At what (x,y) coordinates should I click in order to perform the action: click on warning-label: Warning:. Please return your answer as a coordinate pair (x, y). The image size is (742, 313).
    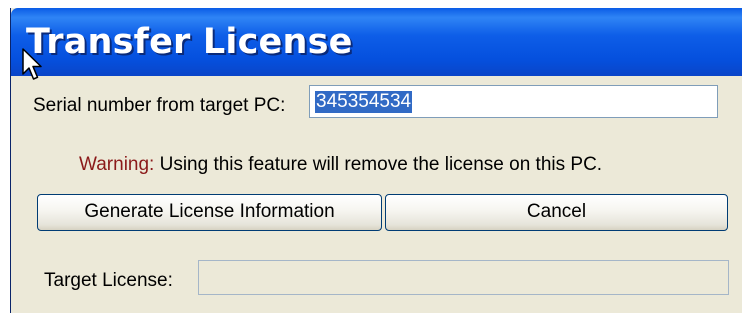
    Looking at the image, I should click on (117, 164).